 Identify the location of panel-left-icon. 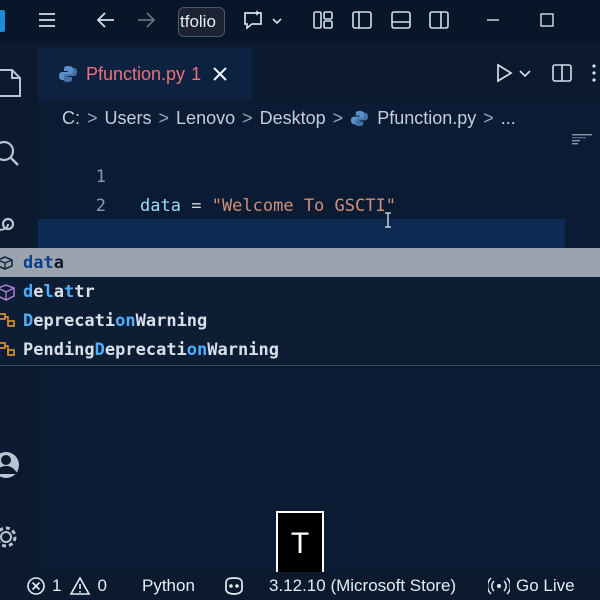
(362, 20).